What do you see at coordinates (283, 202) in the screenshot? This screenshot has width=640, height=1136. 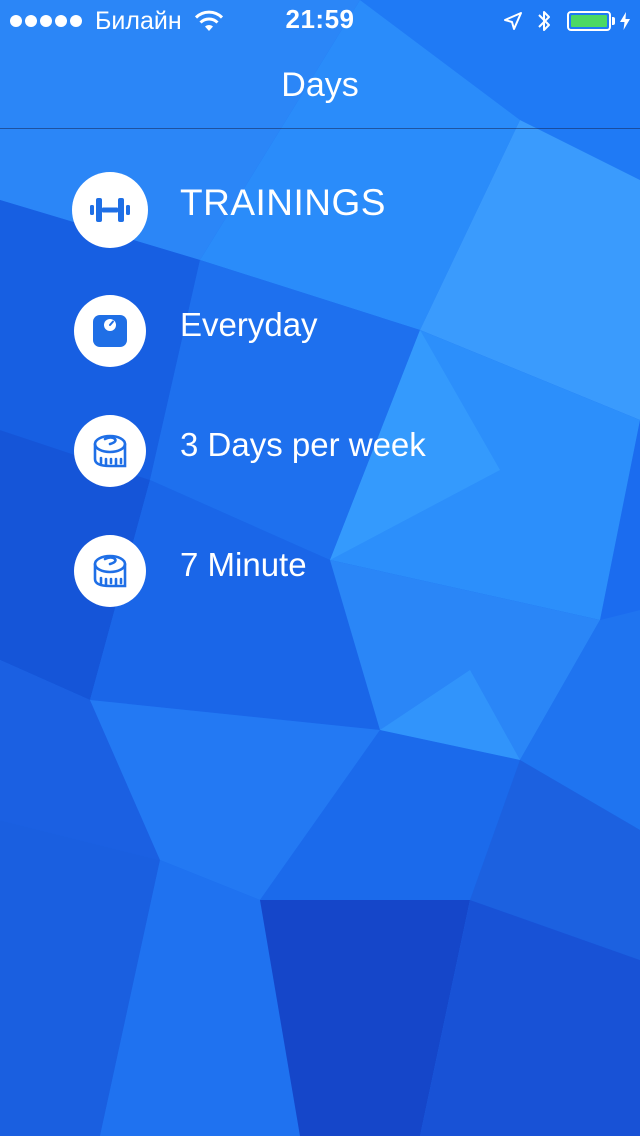 I see `menu-item-label: TRAININGS` at bounding box center [283, 202].